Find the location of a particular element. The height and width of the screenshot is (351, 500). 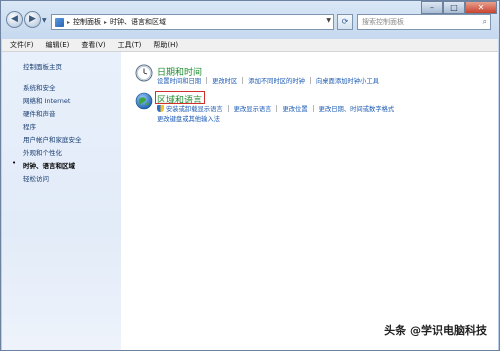

shield-icon is located at coordinates (160, 108).